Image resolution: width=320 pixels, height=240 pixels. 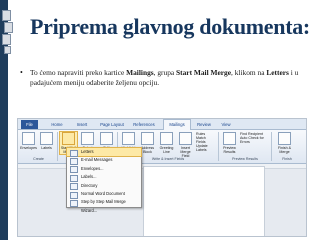 What do you see at coordinates (97, 160) in the screenshot?
I see `menu-item-label: E-mail Messages` at bounding box center [97, 160].